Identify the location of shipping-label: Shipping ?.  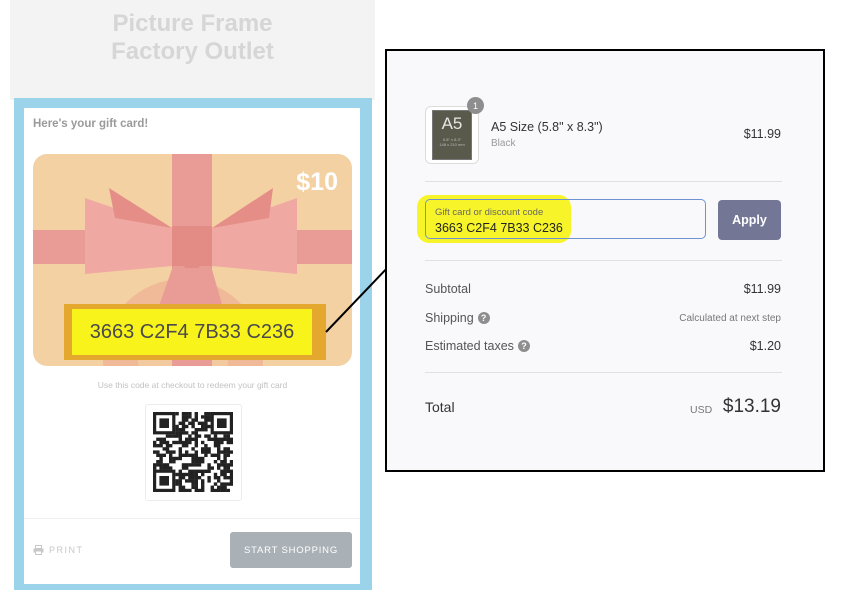
(457, 318).